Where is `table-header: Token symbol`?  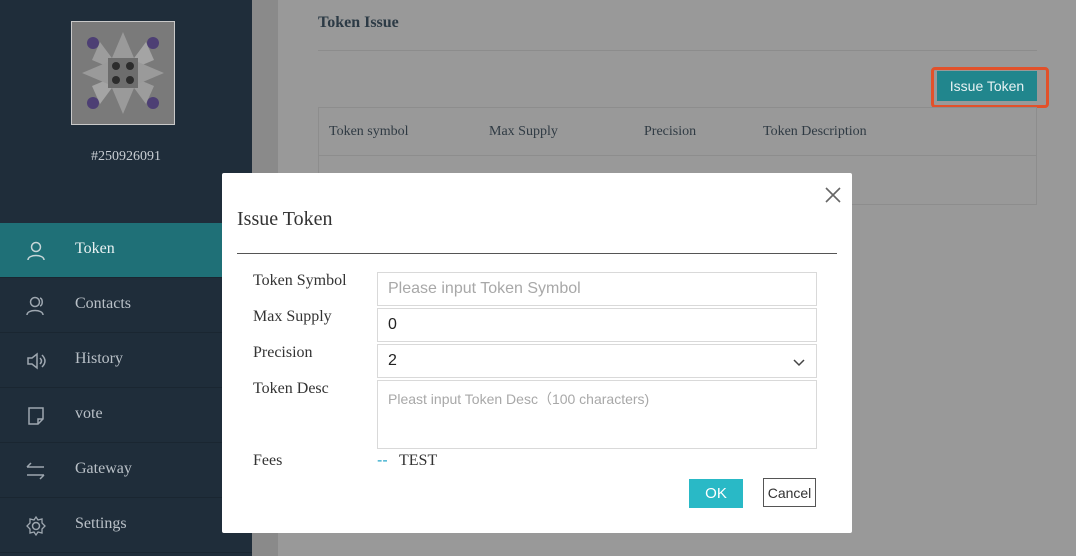 table-header: Token symbol is located at coordinates (369, 131).